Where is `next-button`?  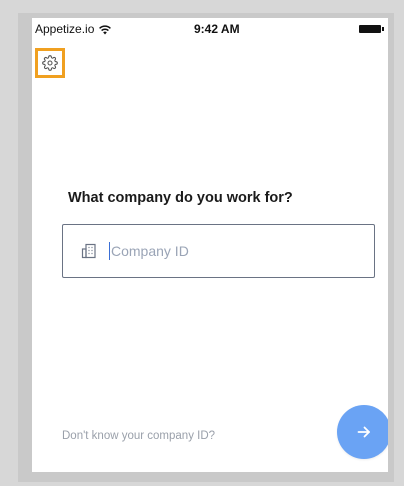 next-button is located at coordinates (362, 432).